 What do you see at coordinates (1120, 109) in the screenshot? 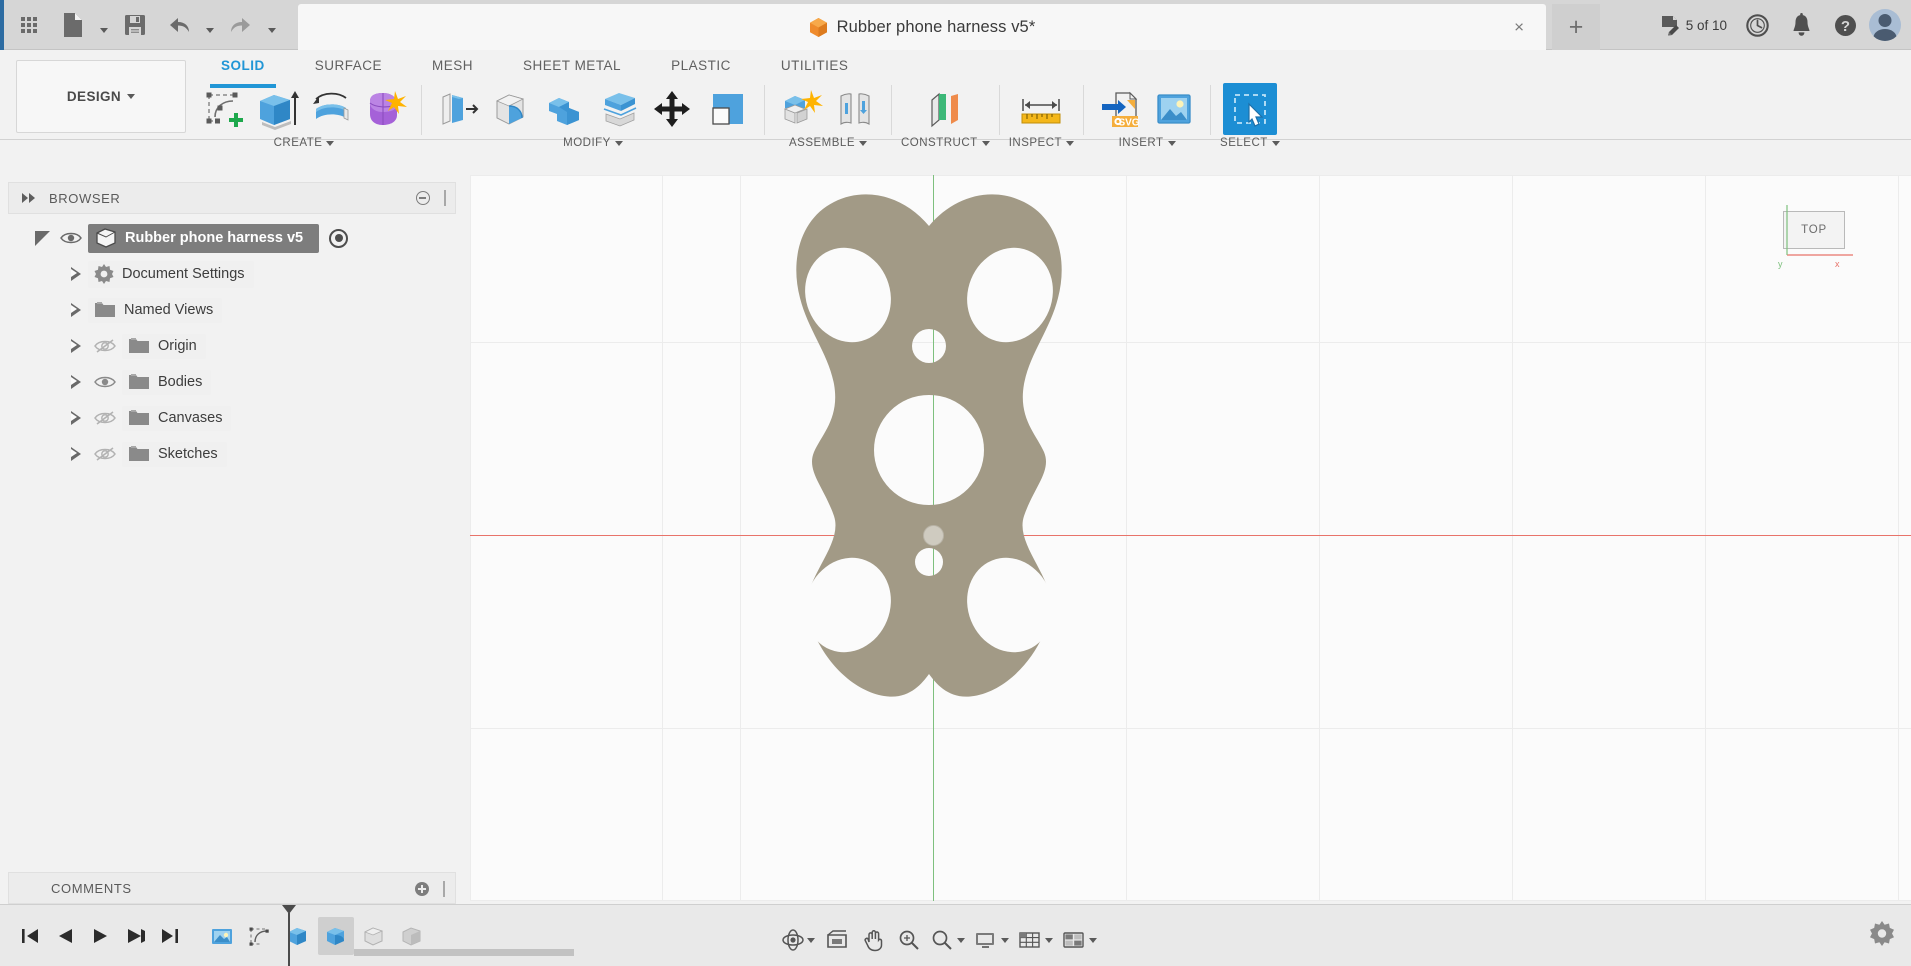
I see `insert-svg-icon: SVG` at bounding box center [1120, 109].